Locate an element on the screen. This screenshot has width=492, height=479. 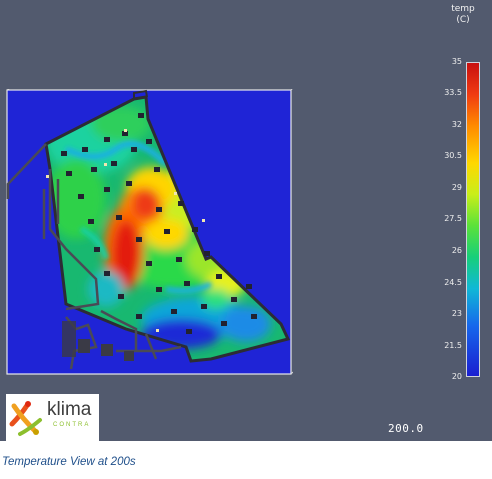
legend-tick: 35 is located at coordinates (456, 61).